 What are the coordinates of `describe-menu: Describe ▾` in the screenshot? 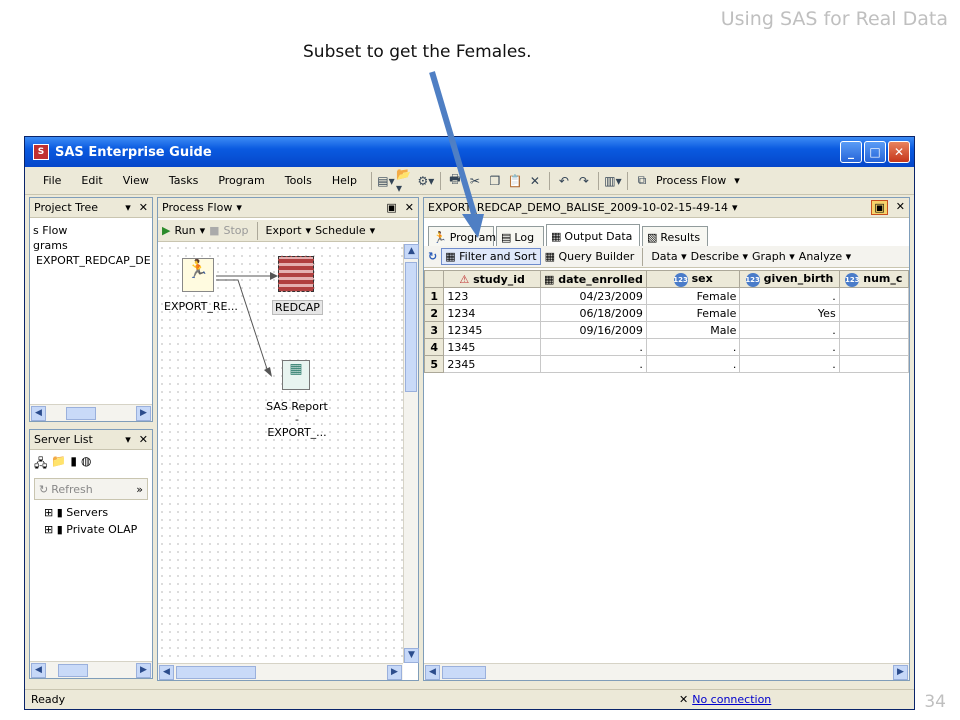 It's located at (719, 256).